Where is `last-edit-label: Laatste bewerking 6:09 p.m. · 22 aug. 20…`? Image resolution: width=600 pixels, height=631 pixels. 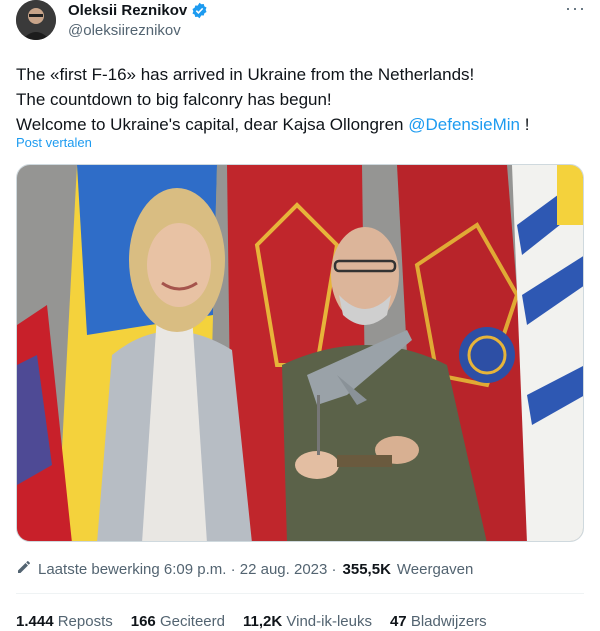
last-edit-label: Laatste bewerking 6:09 p.m. · 22 aug. 20… is located at coordinates (187, 569).